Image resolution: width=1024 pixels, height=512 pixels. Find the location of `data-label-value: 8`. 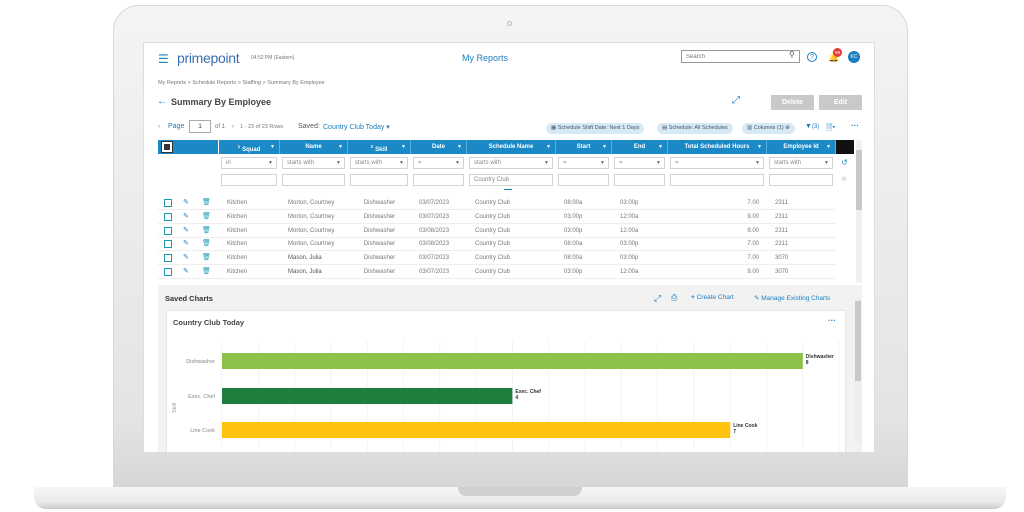

data-label-value: 8 is located at coordinates (807, 363).